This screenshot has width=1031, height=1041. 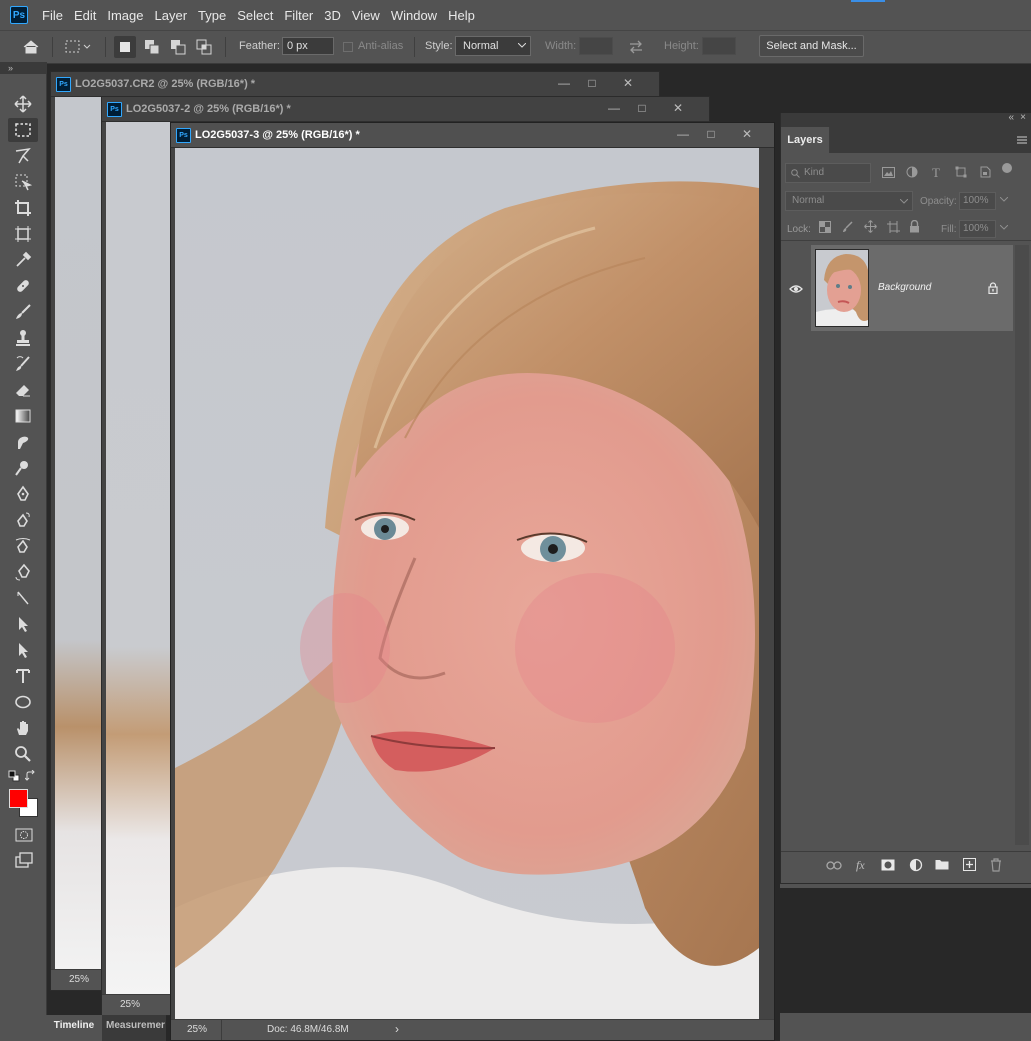 I want to click on lock-transparent-icon, so click(x=825, y=227).